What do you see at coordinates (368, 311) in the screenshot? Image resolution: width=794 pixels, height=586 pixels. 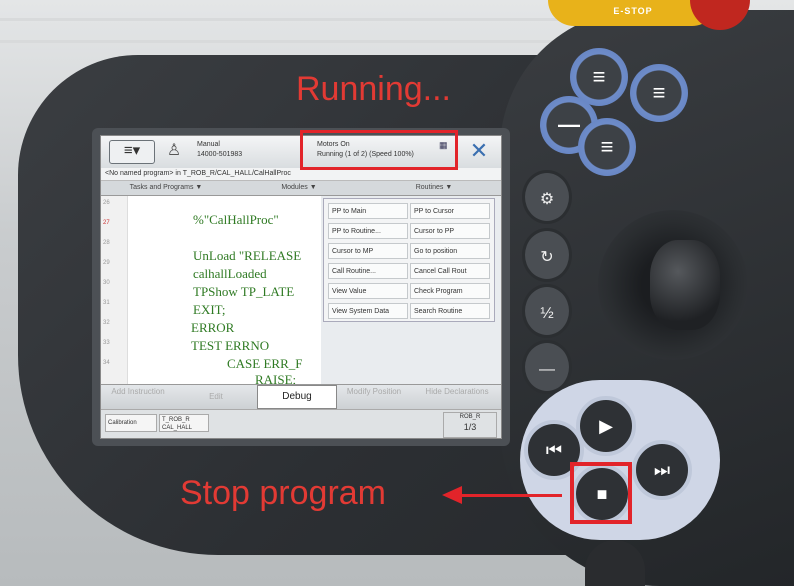 I see `menu-item-view-system-data: View System Data` at bounding box center [368, 311].